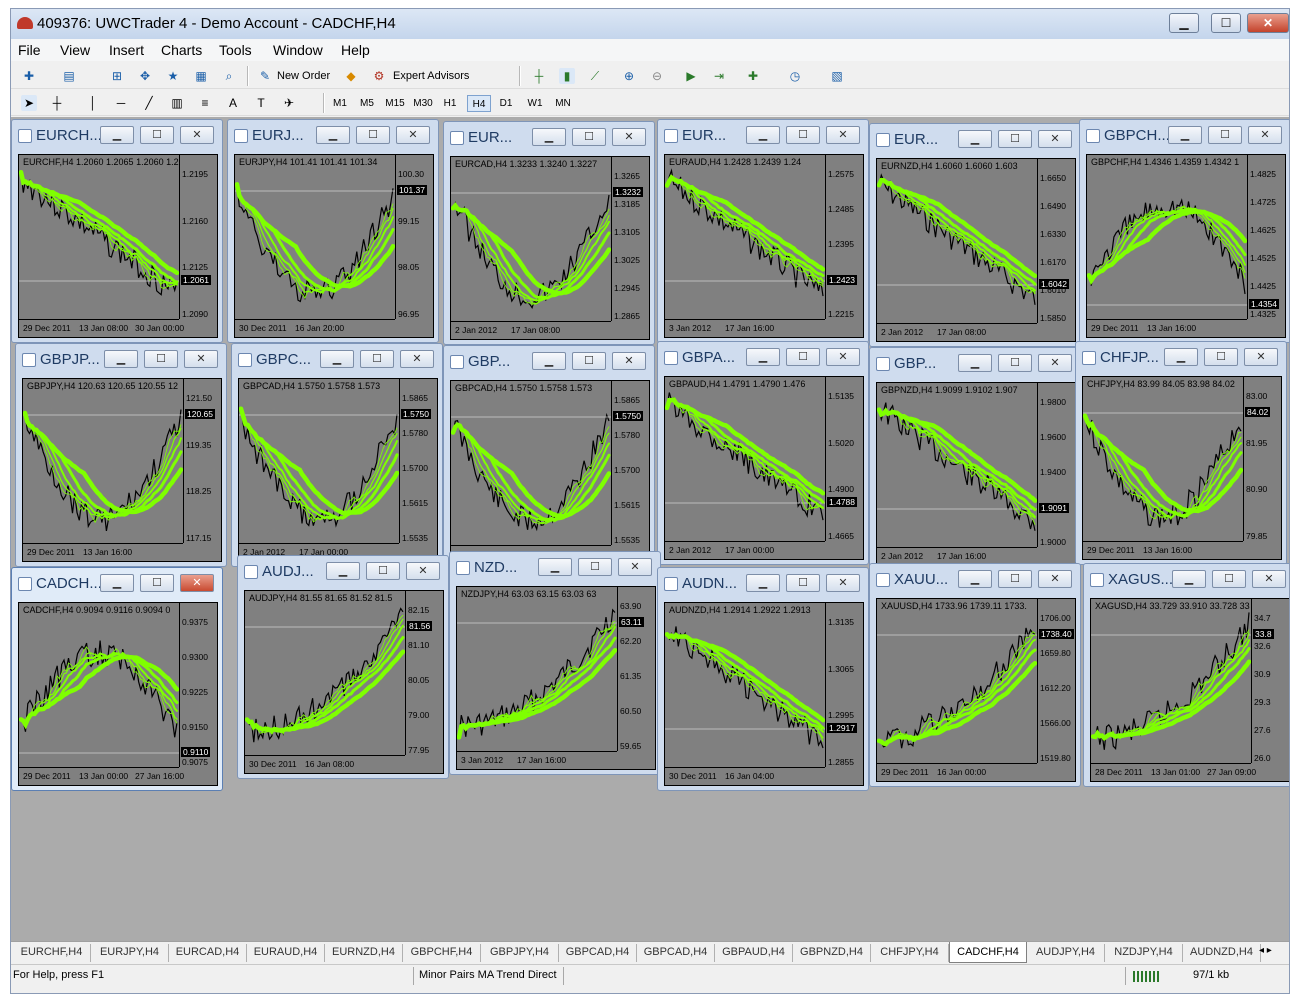 The width and height of the screenshot is (1298, 994). What do you see at coordinates (563, 103) in the screenshot?
I see `timeframe-mn: MN` at bounding box center [563, 103].